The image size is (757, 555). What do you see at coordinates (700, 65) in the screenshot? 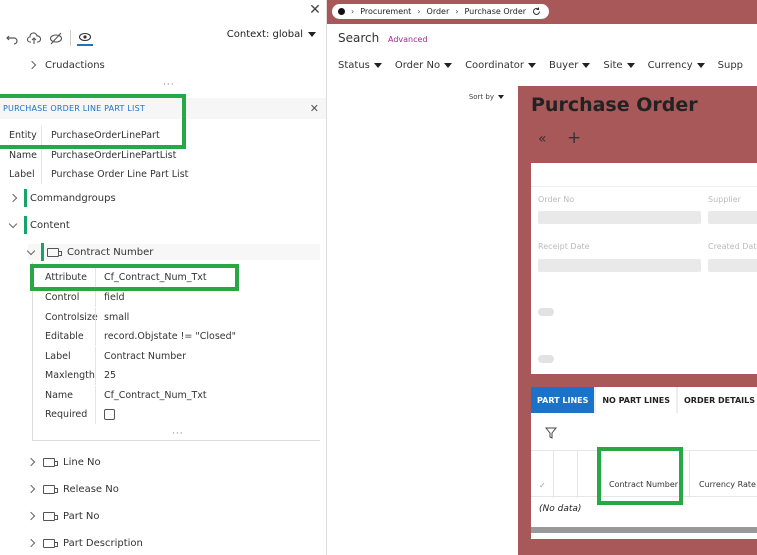
I see `chevron-down-icon` at bounding box center [700, 65].